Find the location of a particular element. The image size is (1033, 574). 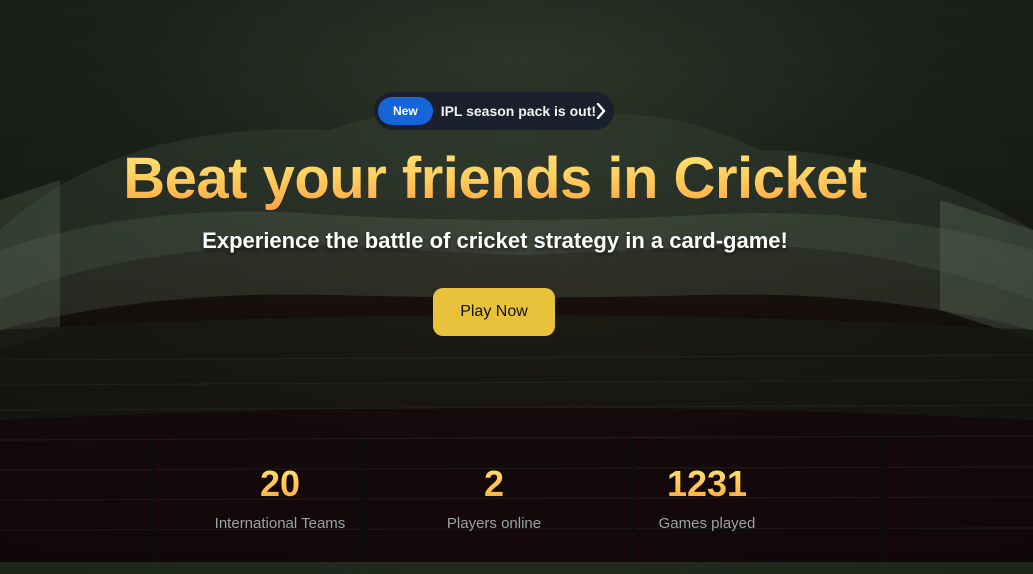

hero-title: Beat your friends in Cricket is located at coordinates (495, 179).